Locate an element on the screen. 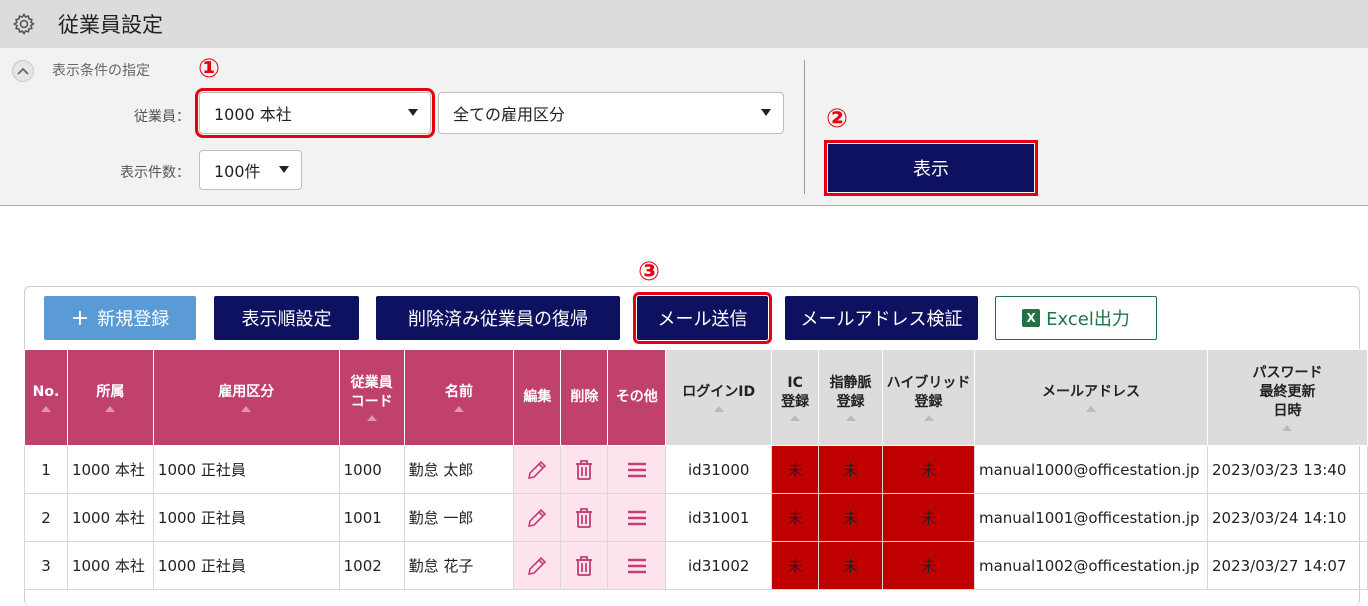 Image resolution: width=1368 pixels, height=606 pixels. count-label: 表示件数： is located at coordinates (155, 173).